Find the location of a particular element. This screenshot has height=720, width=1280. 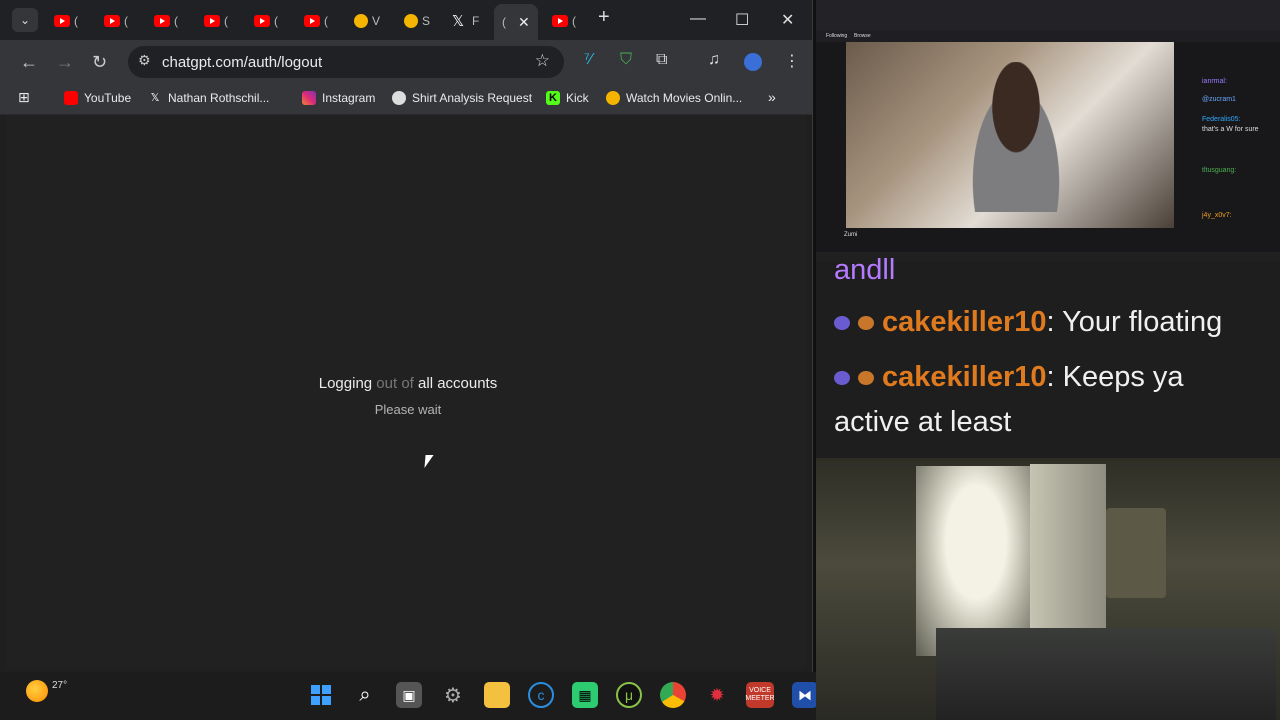

bookmark-instagram: Instagram is located at coordinates (338, 98).